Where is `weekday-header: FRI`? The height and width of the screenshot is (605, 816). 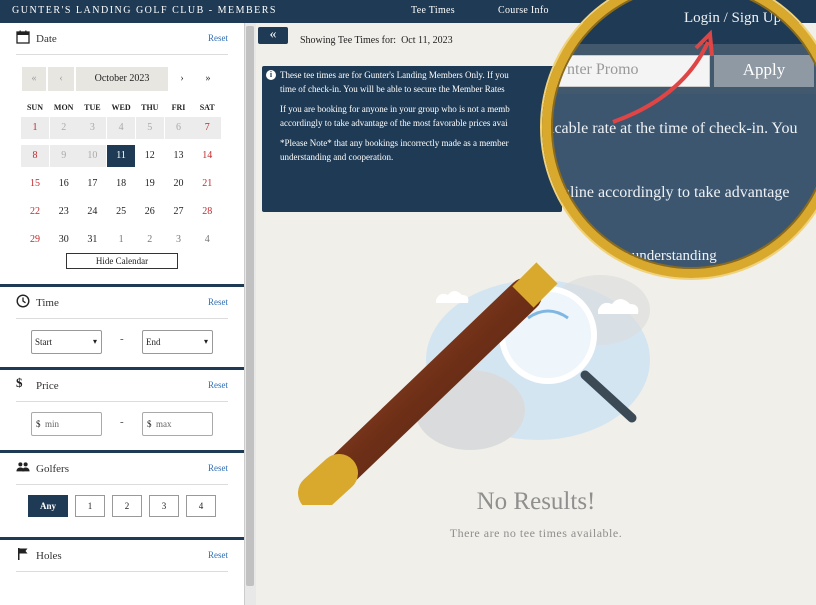 weekday-header: FRI is located at coordinates (178, 107).